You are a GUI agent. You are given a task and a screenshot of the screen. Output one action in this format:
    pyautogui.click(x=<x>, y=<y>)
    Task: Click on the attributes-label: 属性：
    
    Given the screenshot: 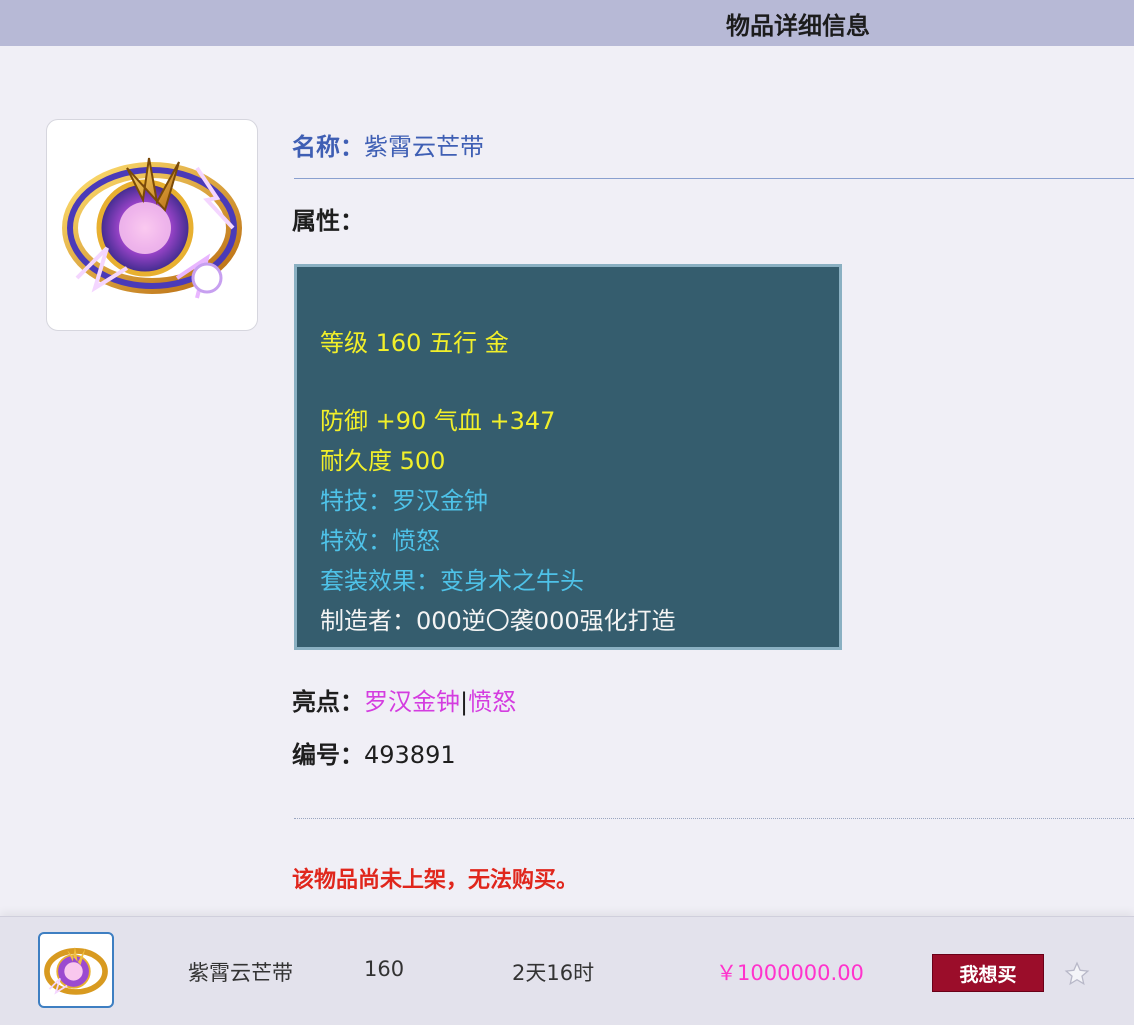 What is the action you would take?
    pyautogui.click(x=328, y=221)
    